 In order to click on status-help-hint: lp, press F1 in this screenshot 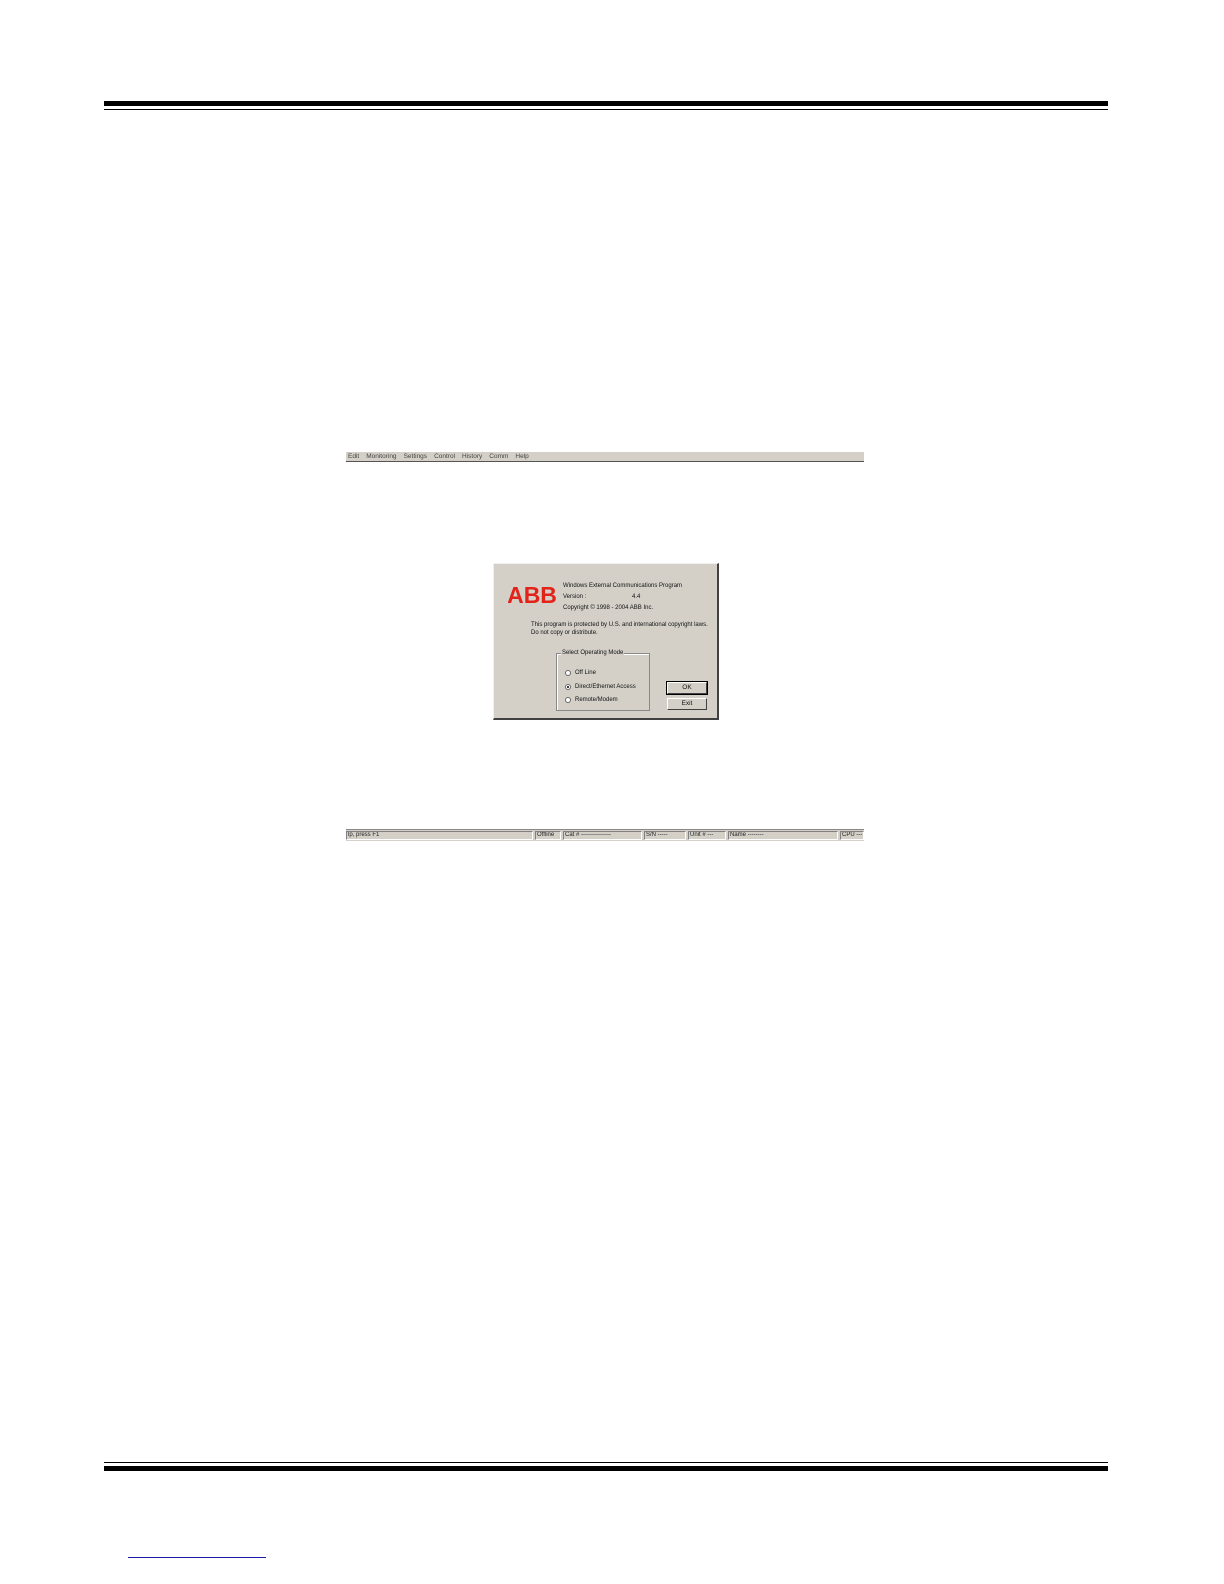, I will do `click(439, 835)`.